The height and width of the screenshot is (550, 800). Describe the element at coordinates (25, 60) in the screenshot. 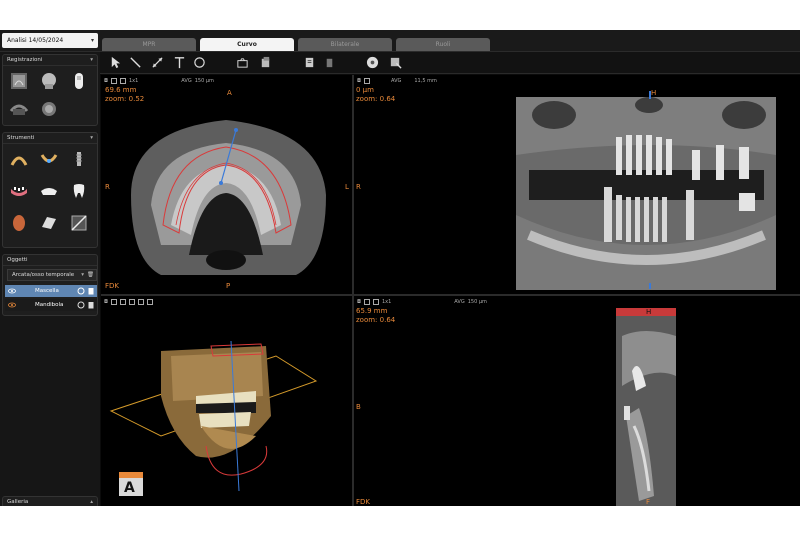

I see `registrations-title: Registrazioni` at that location.